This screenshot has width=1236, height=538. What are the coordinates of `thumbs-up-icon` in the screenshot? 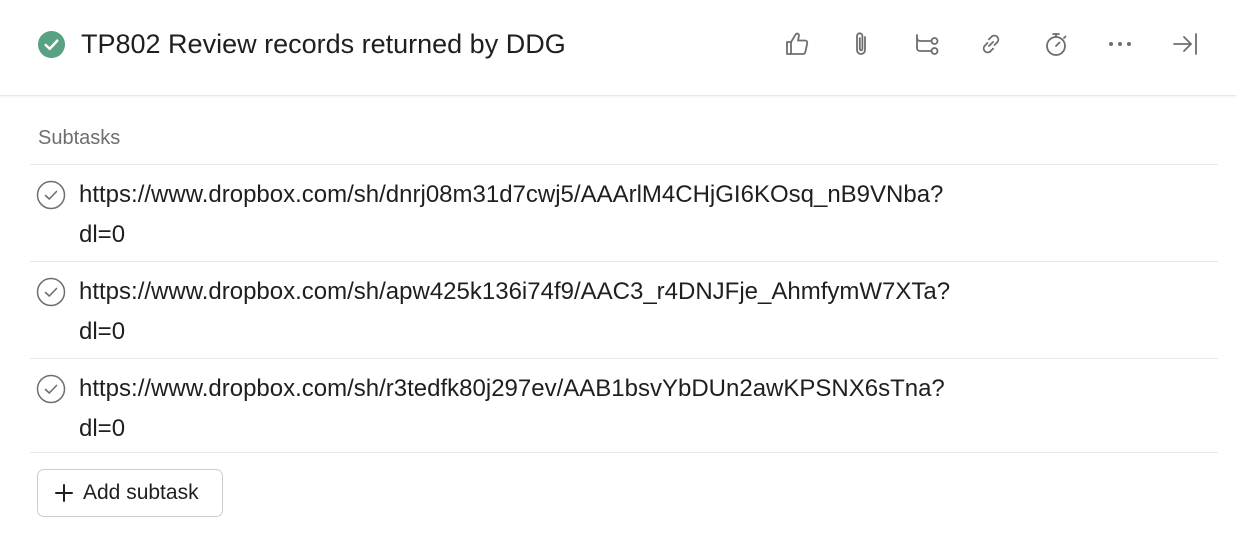 It's located at (797, 43).